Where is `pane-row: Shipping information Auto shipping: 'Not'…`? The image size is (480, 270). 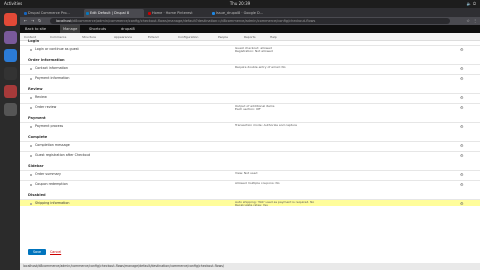
pane-row: Shipping information Auto shipping: 'Not'… is located at coordinates (250, 202).